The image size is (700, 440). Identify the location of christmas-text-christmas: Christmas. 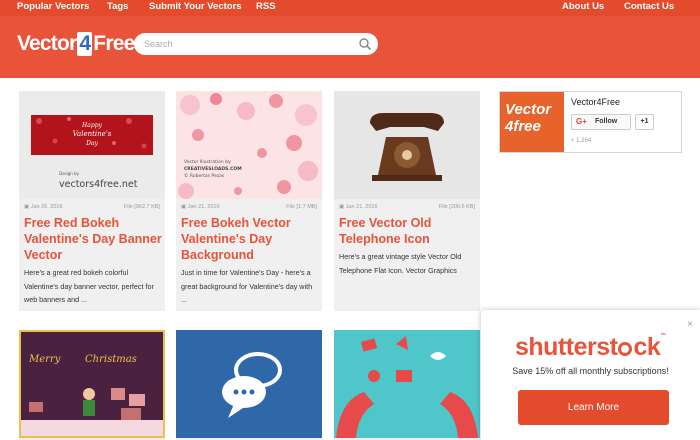
(111, 359).